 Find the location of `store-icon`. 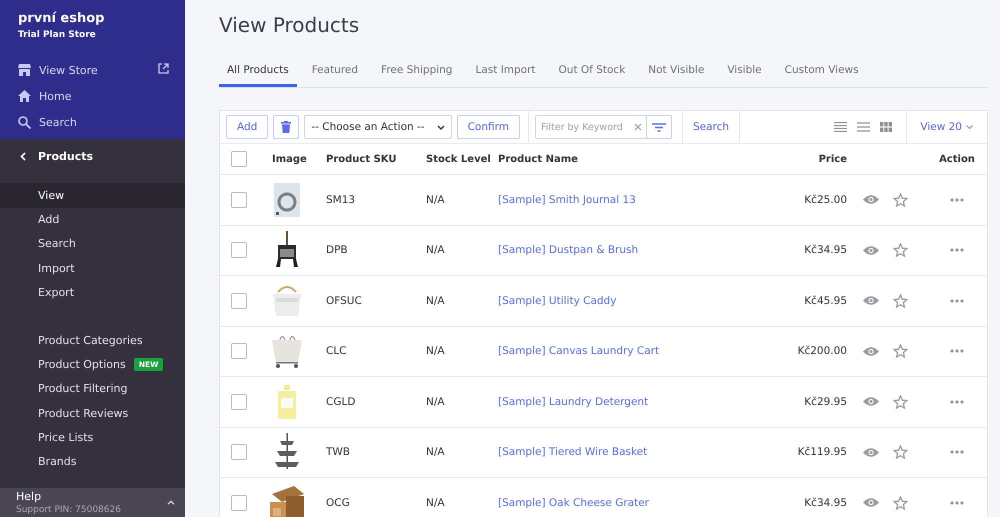

store-icon is located at coordinates (24, 70).